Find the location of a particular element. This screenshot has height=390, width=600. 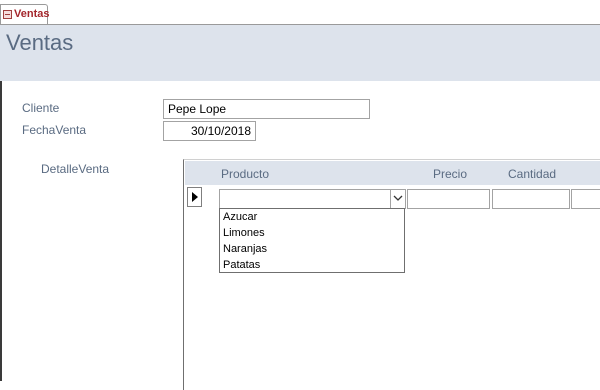

precio-field is located at coordinates (448, 199).